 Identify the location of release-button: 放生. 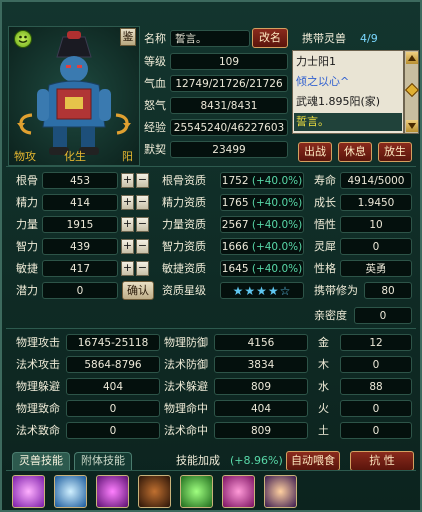
(395, 152).